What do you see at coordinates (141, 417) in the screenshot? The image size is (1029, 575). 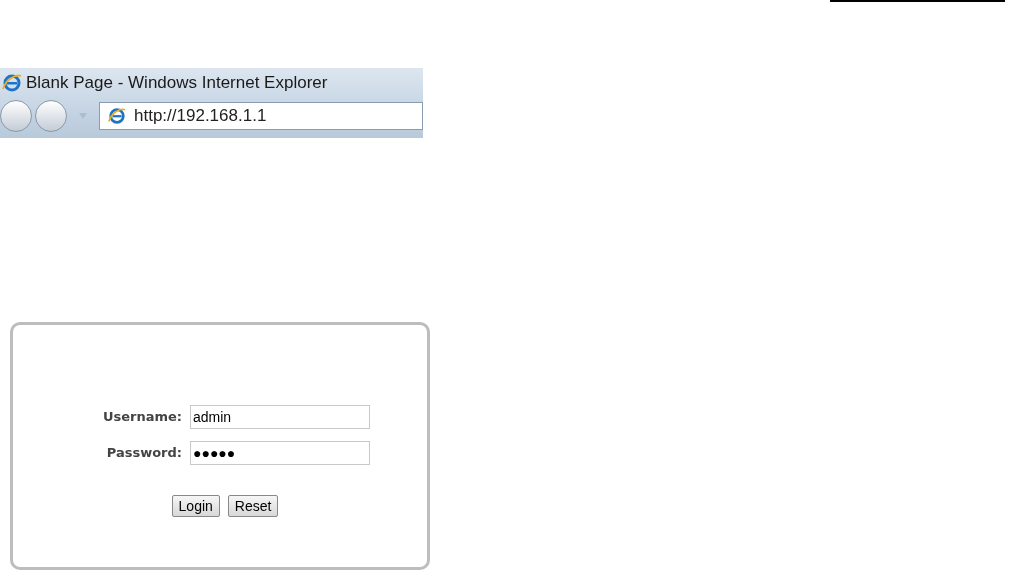 I see `field-label: Username:` at bounding box center [141, 417].